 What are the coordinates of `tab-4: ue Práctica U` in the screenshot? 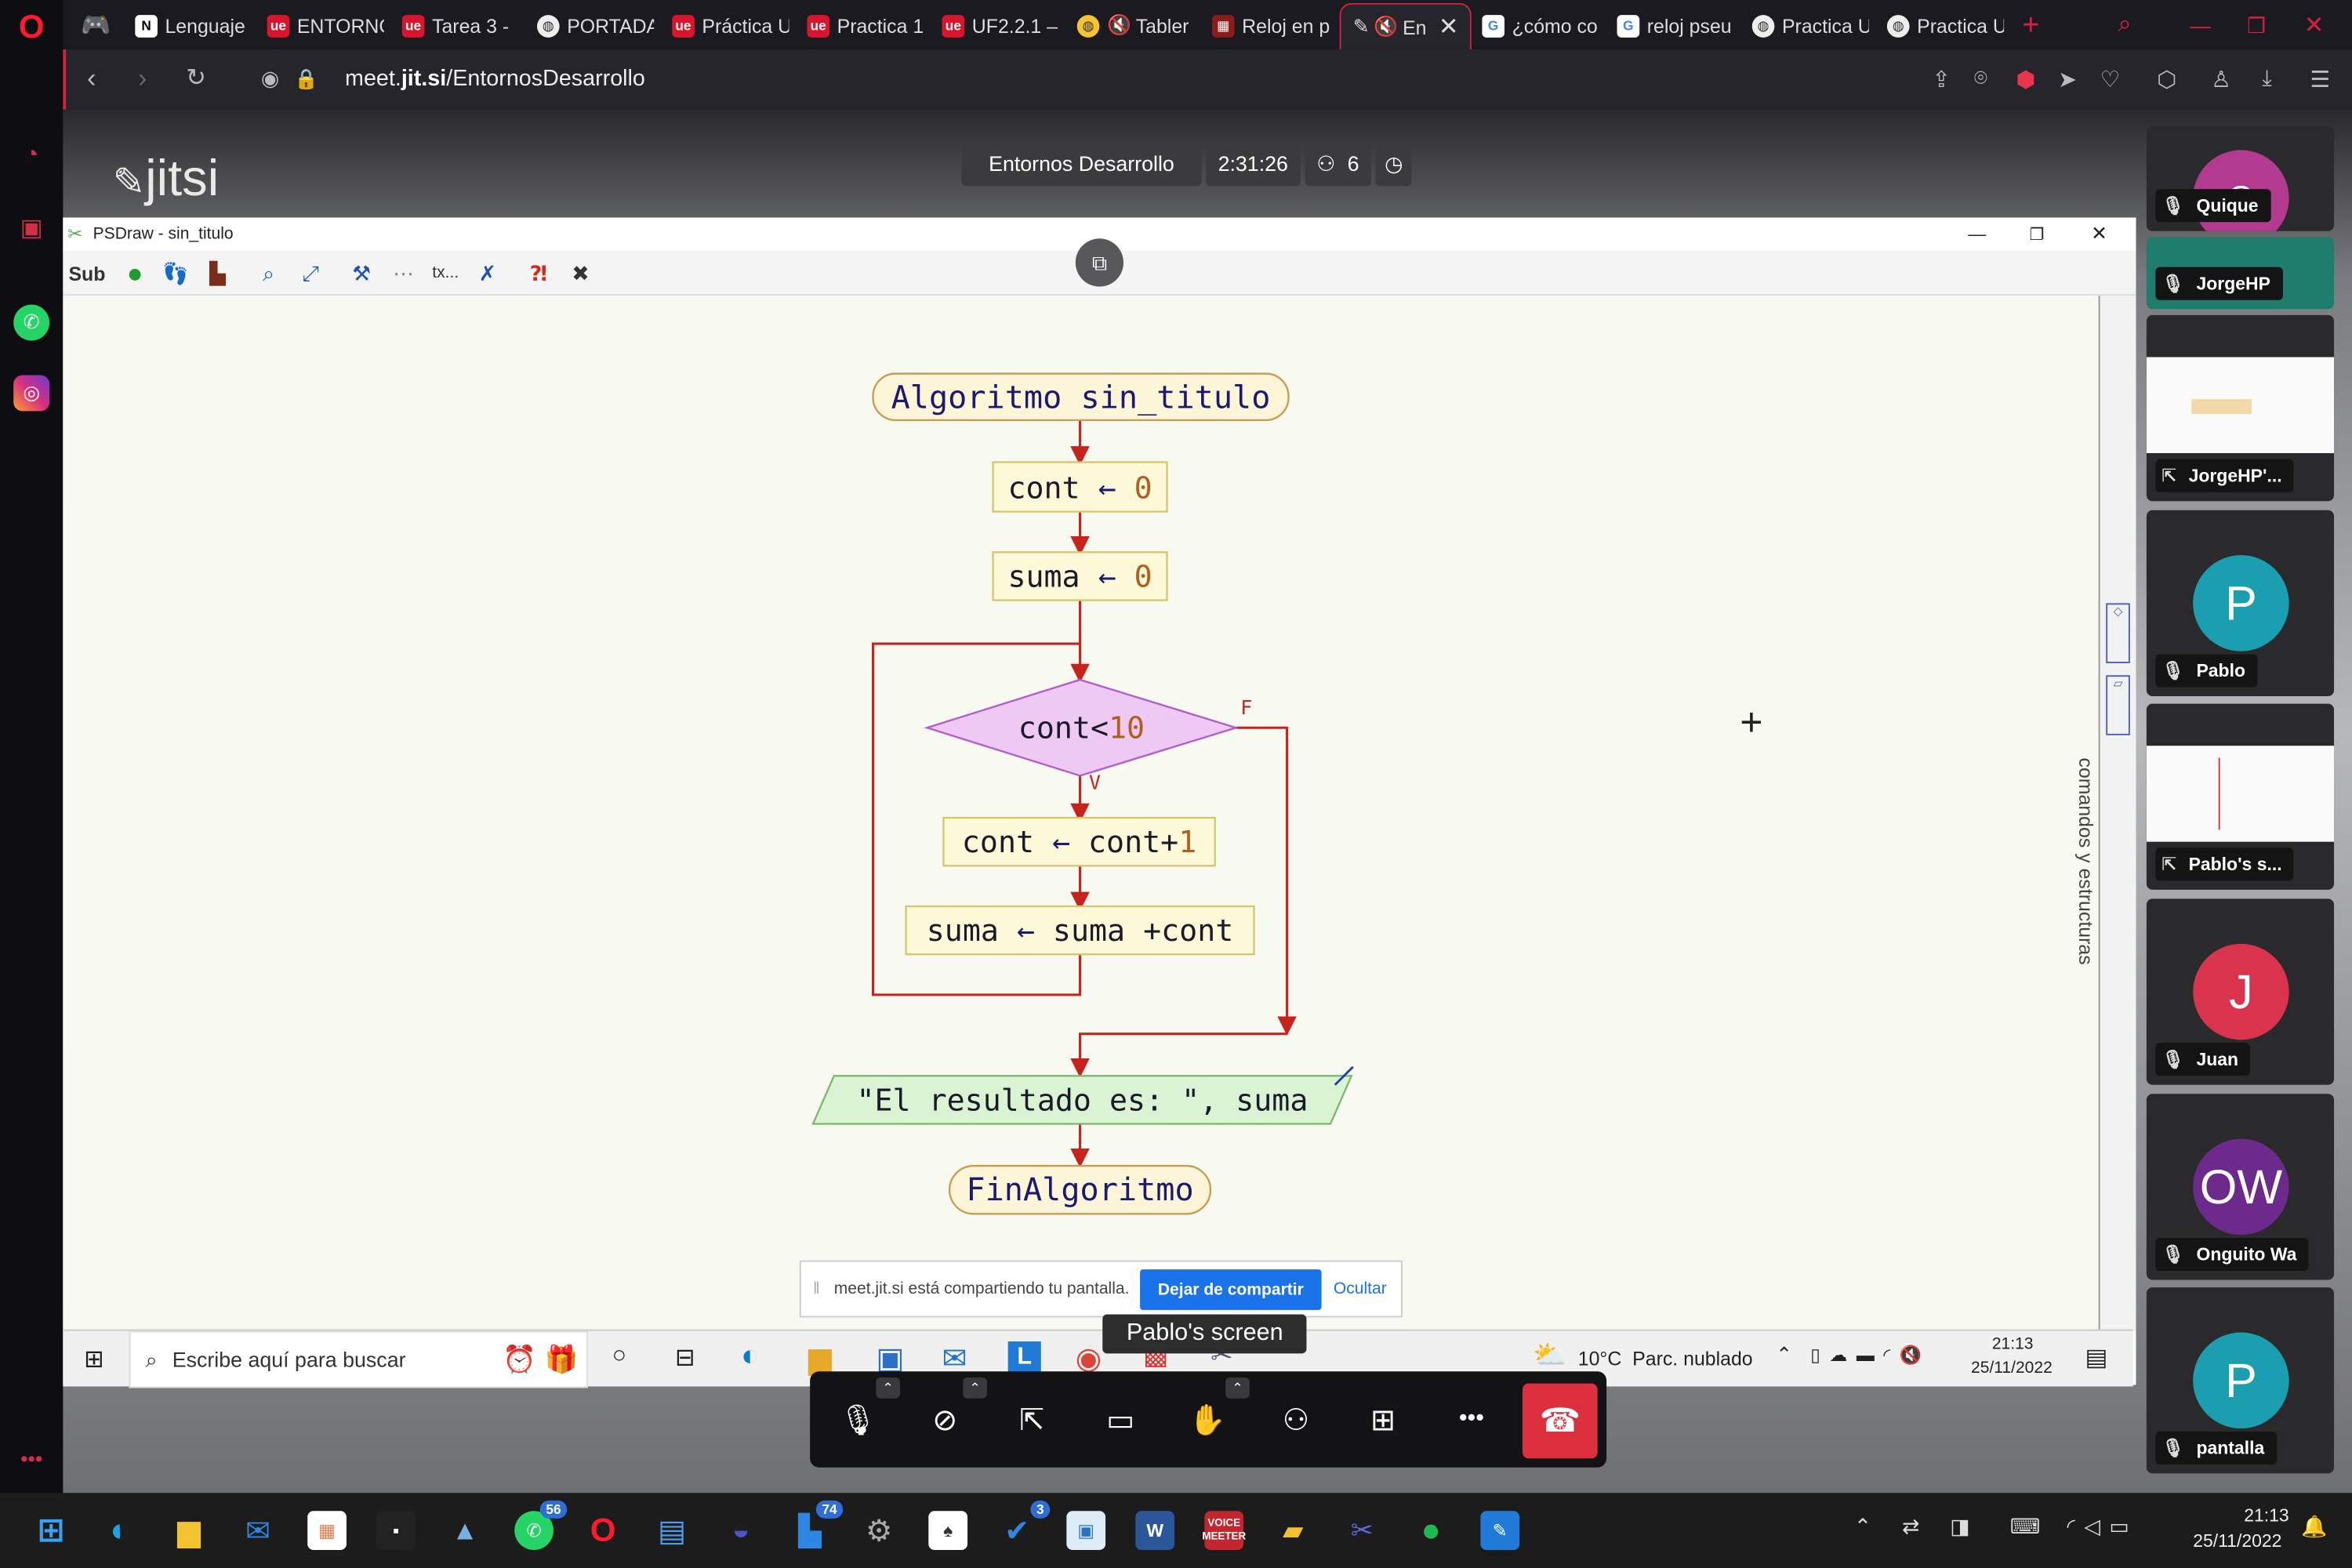 It's located at (730, 26).